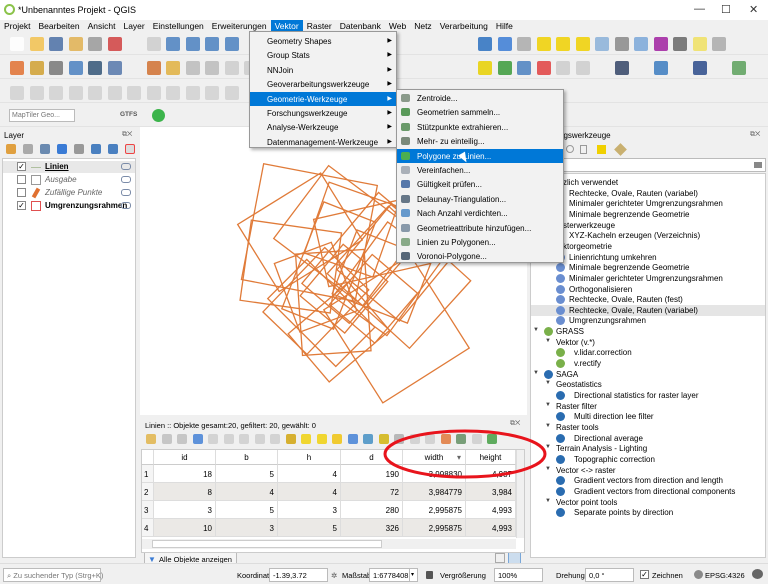 This screenshot has width=768, height=584. Describe the element at coordinates (148, 510) in the screenshot. I see `row-number: 3` at that location.